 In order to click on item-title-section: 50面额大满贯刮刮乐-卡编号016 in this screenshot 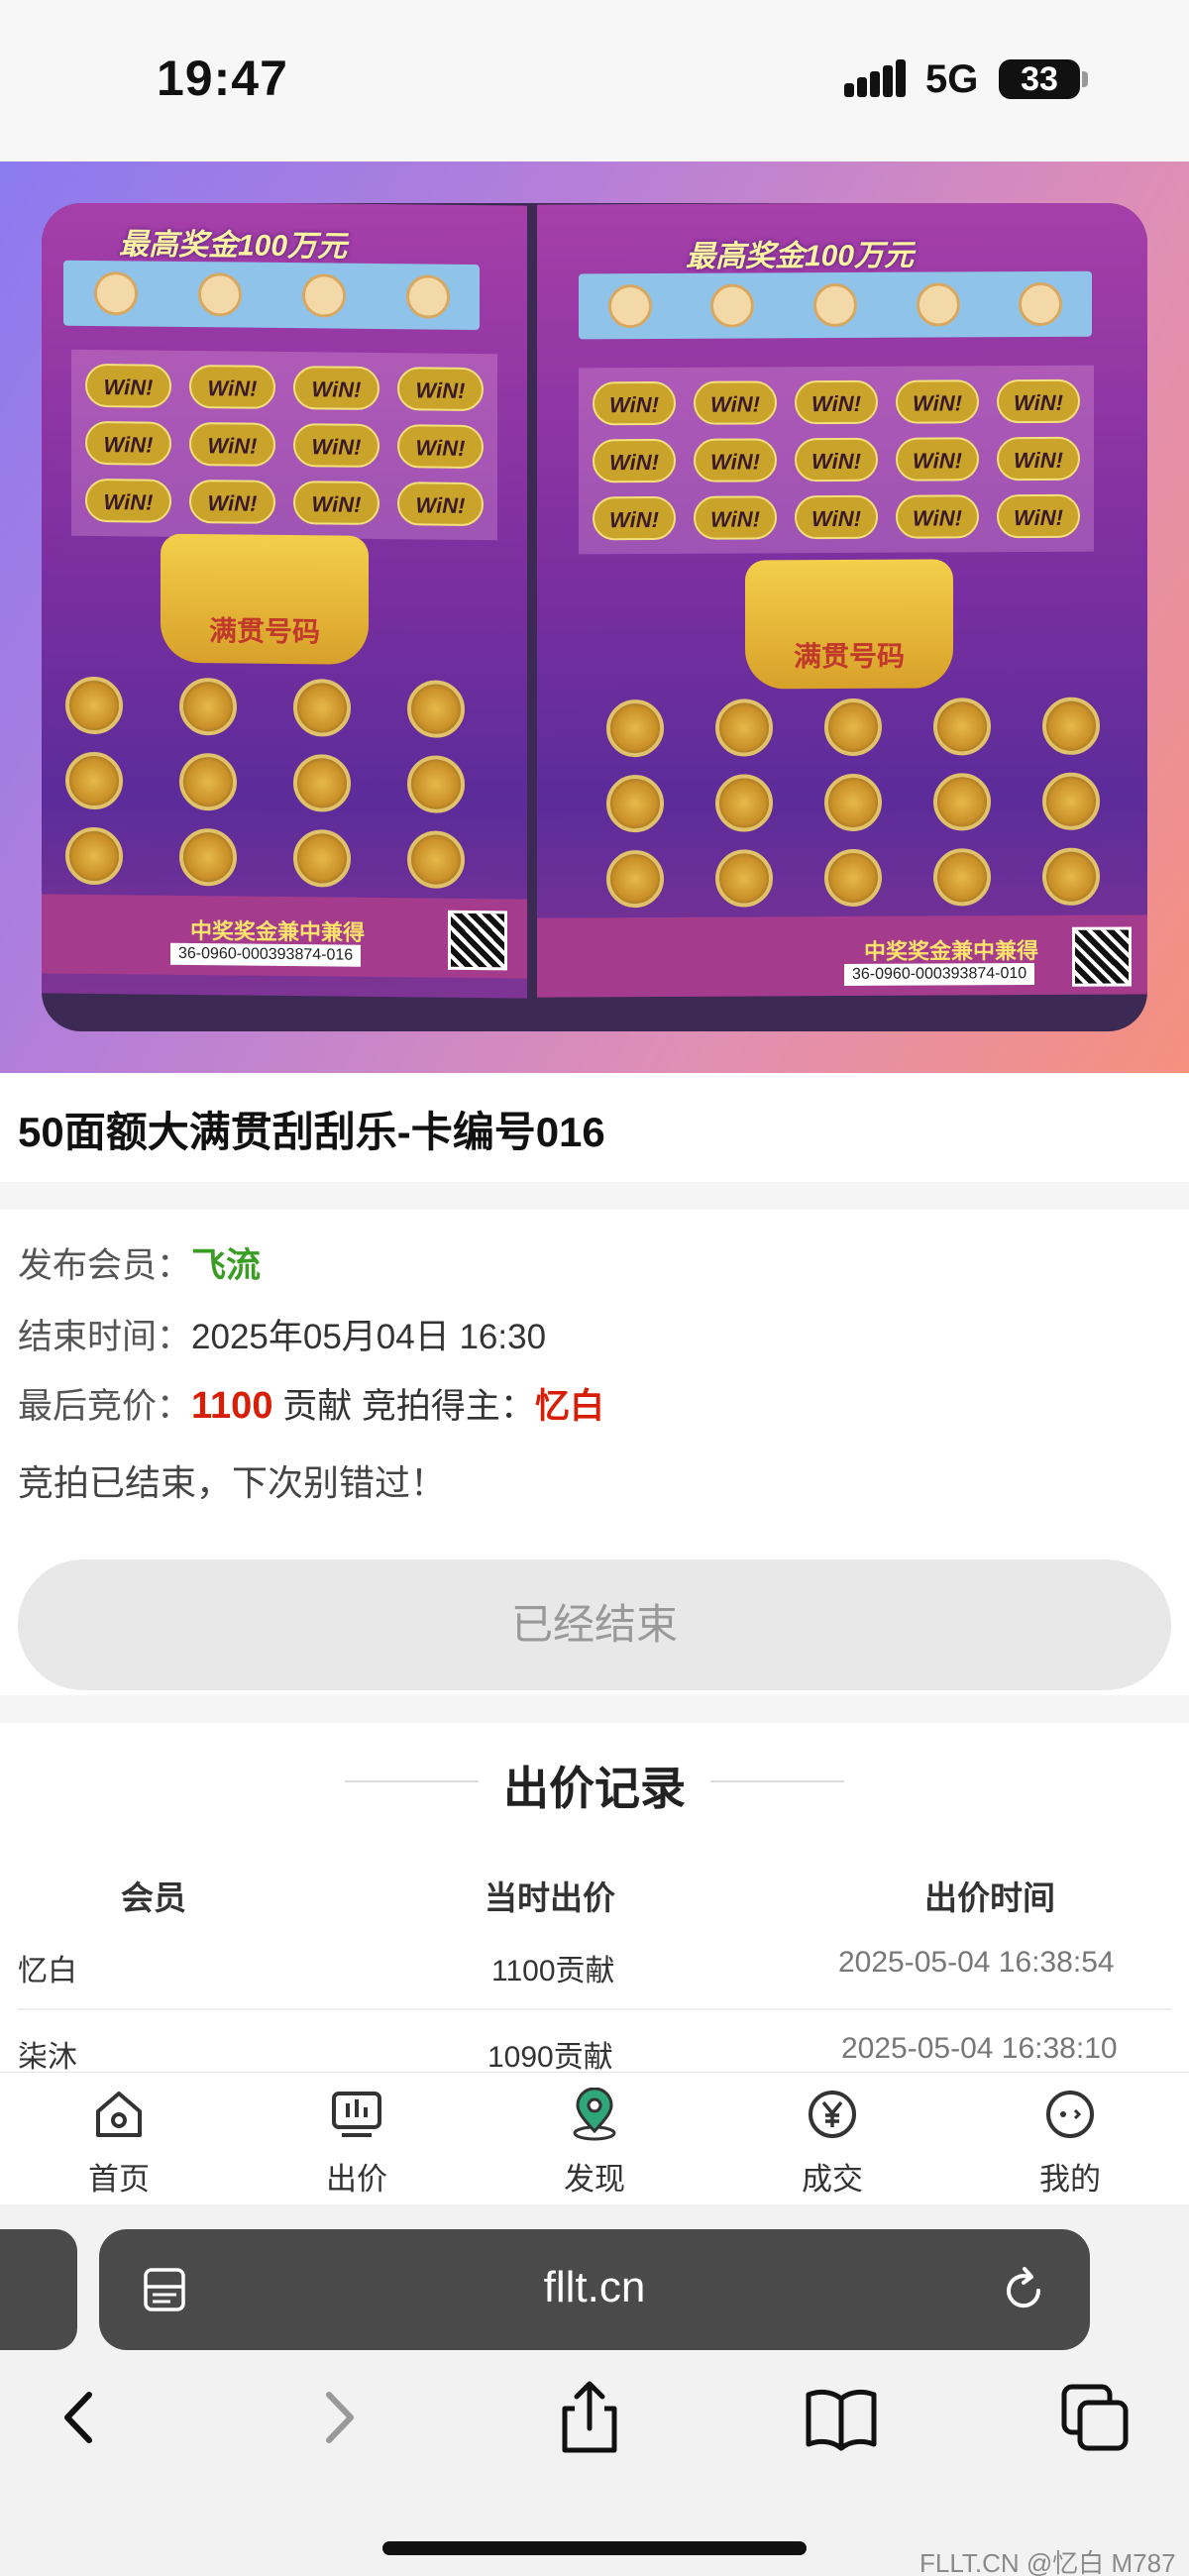, I will do `click(594, 1127)`.